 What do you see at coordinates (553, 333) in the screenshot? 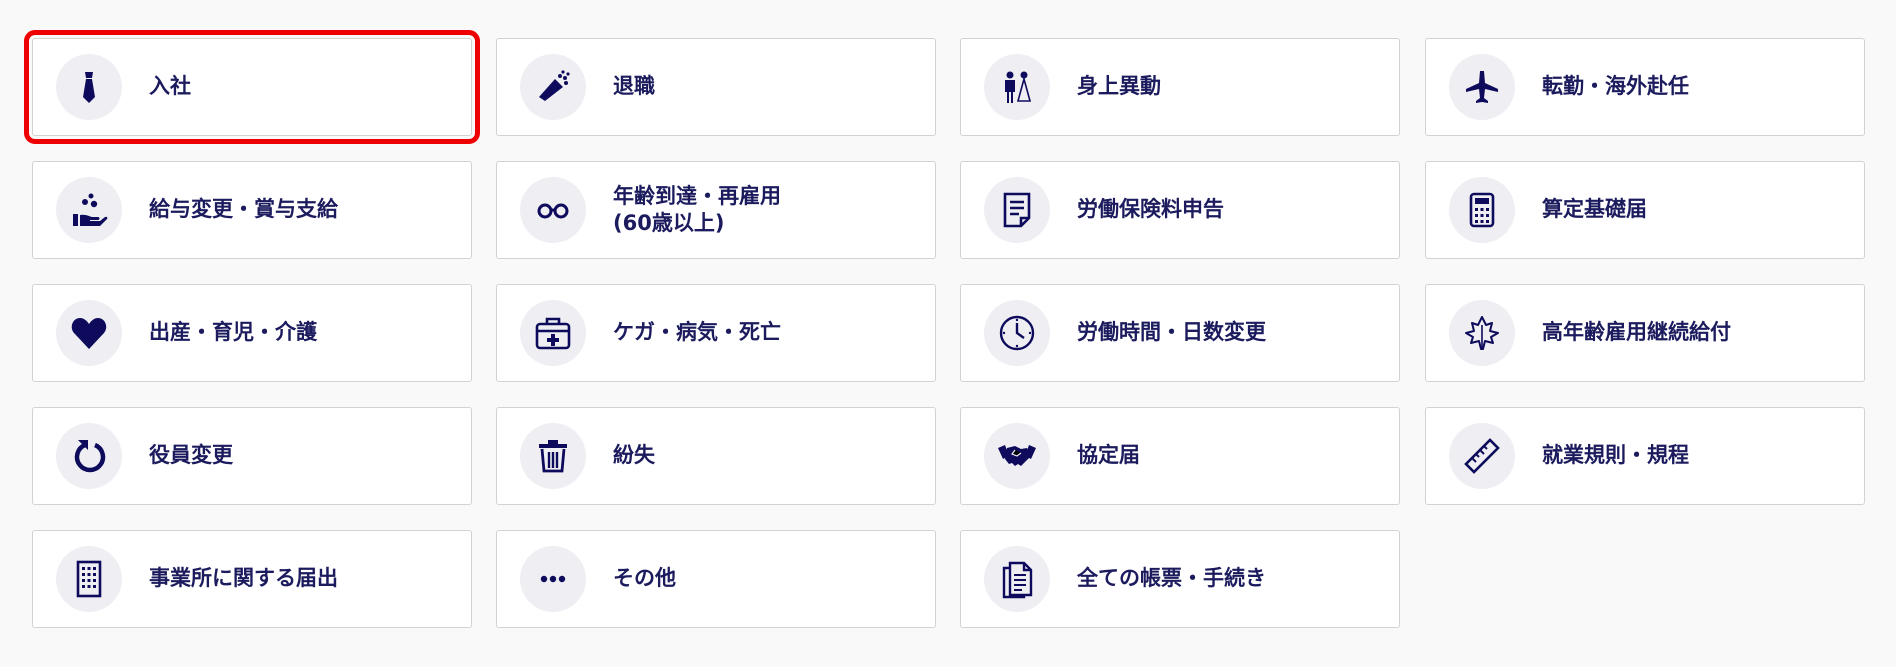
I see `first-aid-kit-icon` at bounding box center [553, 333].